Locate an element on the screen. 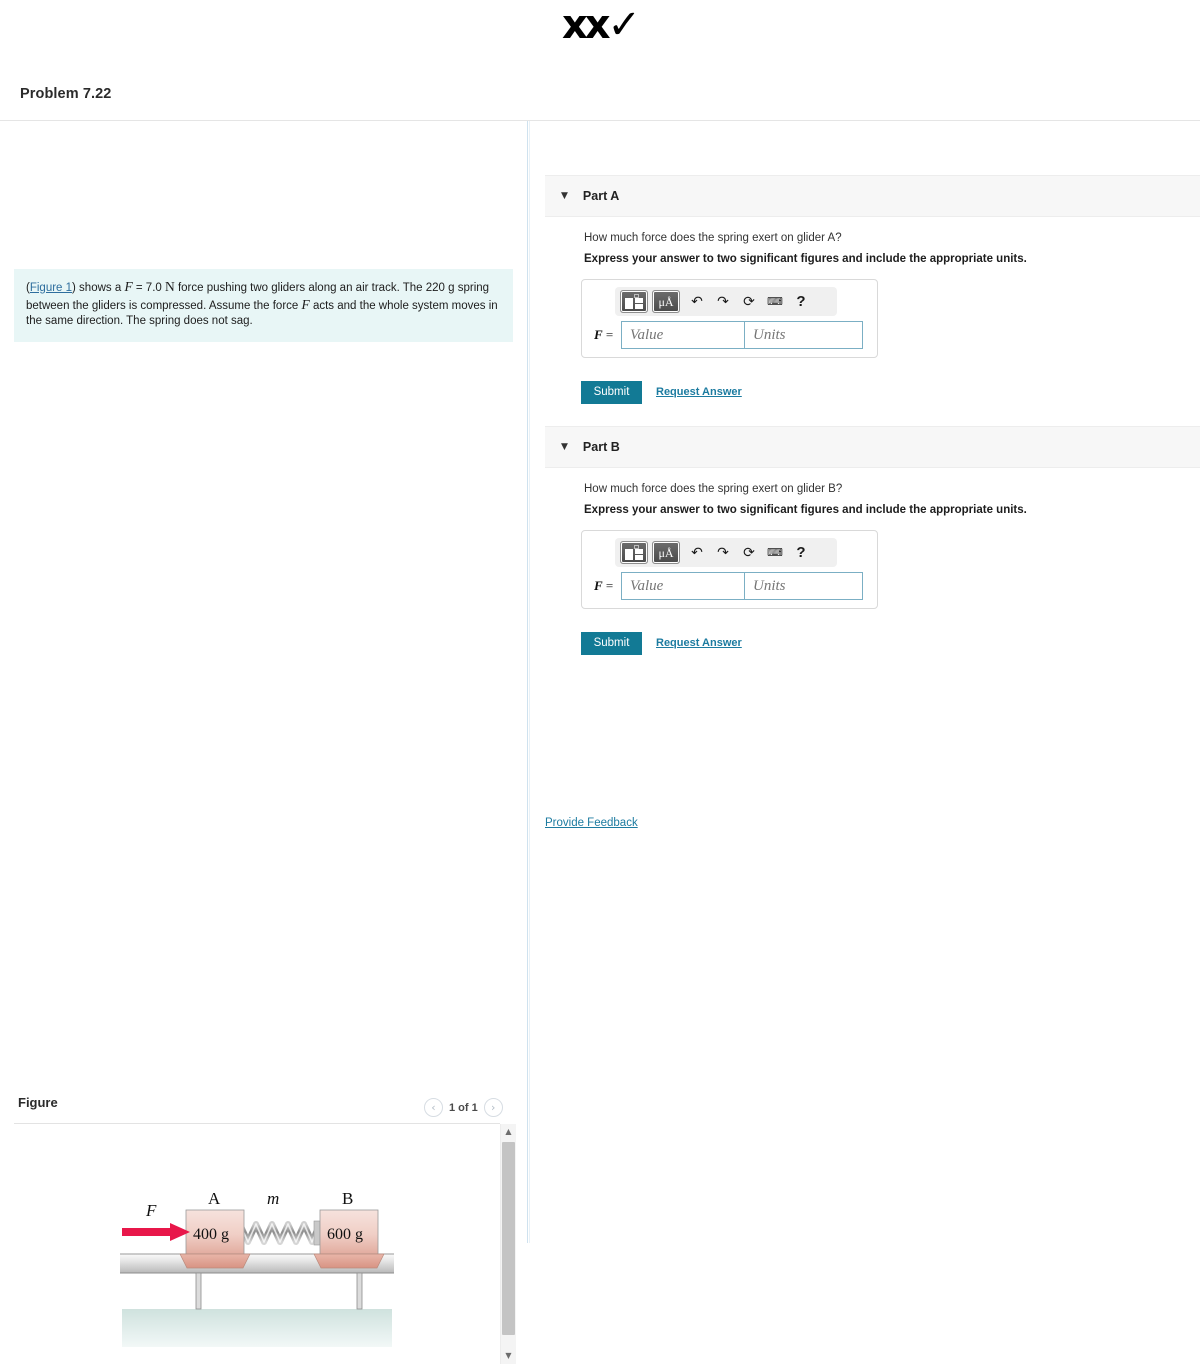  part-b-request-answer-link: Request Answer is located at coordinates (699, 643).